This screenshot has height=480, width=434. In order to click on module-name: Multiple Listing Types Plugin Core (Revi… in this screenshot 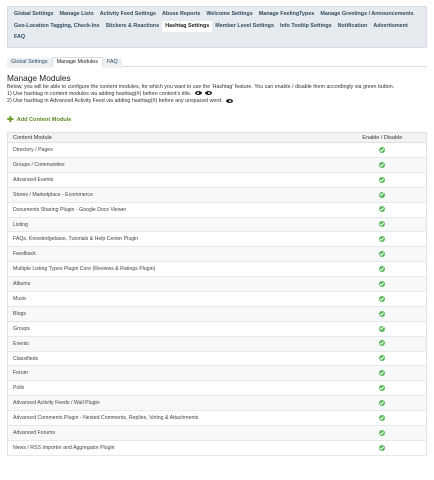, I will do `click(173, 269)`.